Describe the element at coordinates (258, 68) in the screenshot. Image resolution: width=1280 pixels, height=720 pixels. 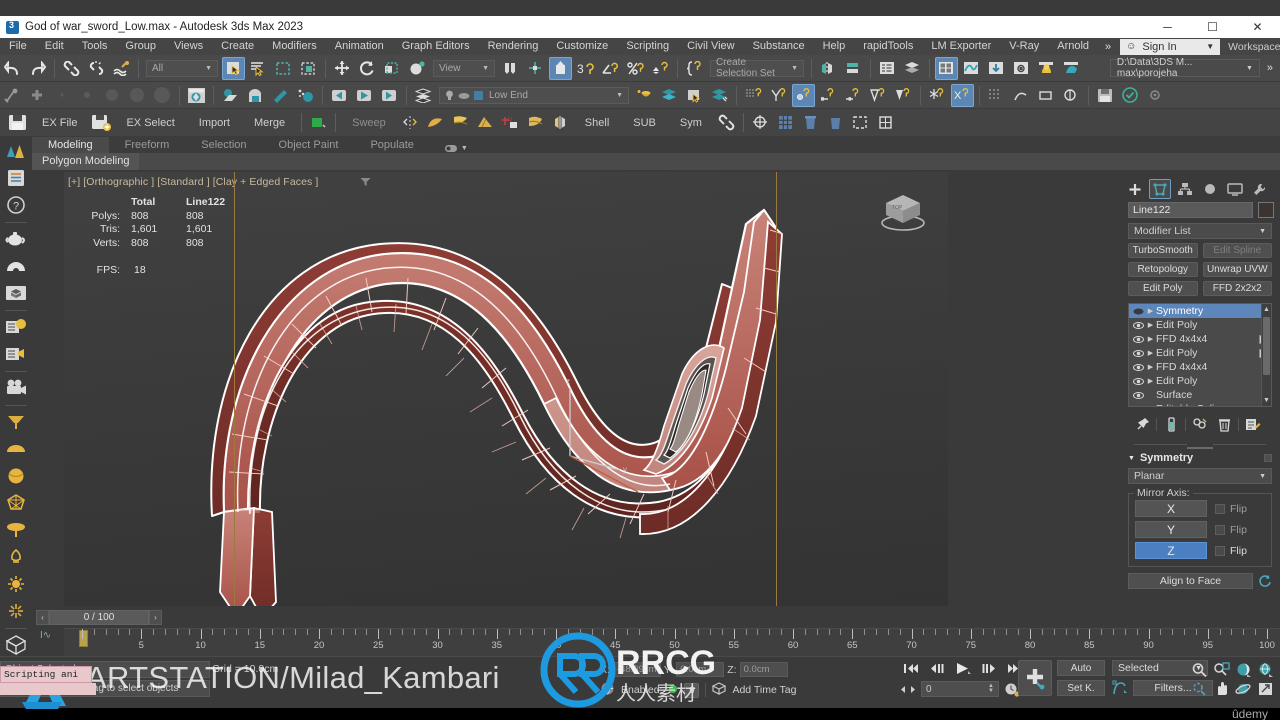
I see `select-by-name-icon` at that location.